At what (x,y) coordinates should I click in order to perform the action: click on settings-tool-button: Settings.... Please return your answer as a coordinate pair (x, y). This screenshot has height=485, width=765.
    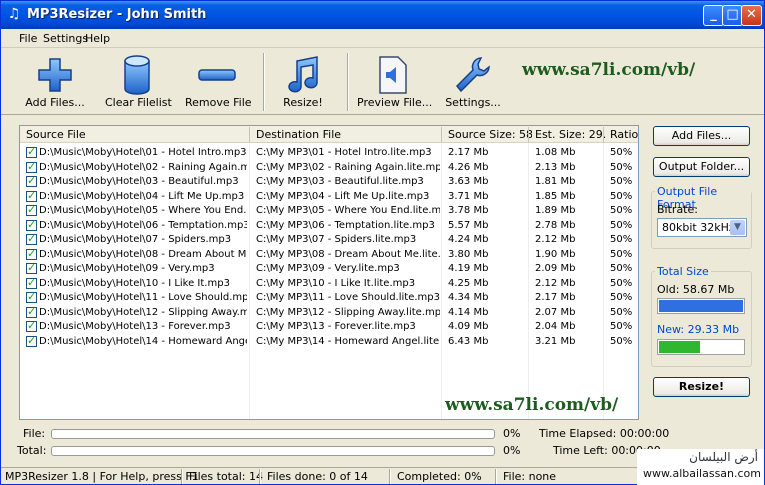
    Looking at the image, I should click on (473, 81).